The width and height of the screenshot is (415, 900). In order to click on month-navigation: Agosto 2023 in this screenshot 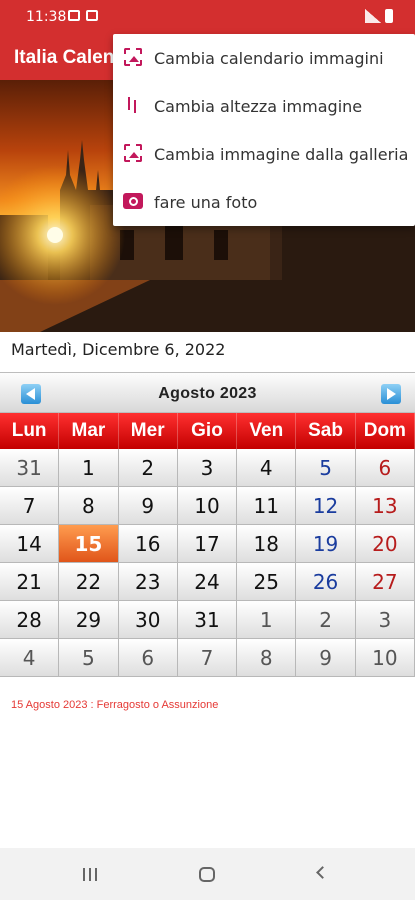, I will do `click(207, 392)`.